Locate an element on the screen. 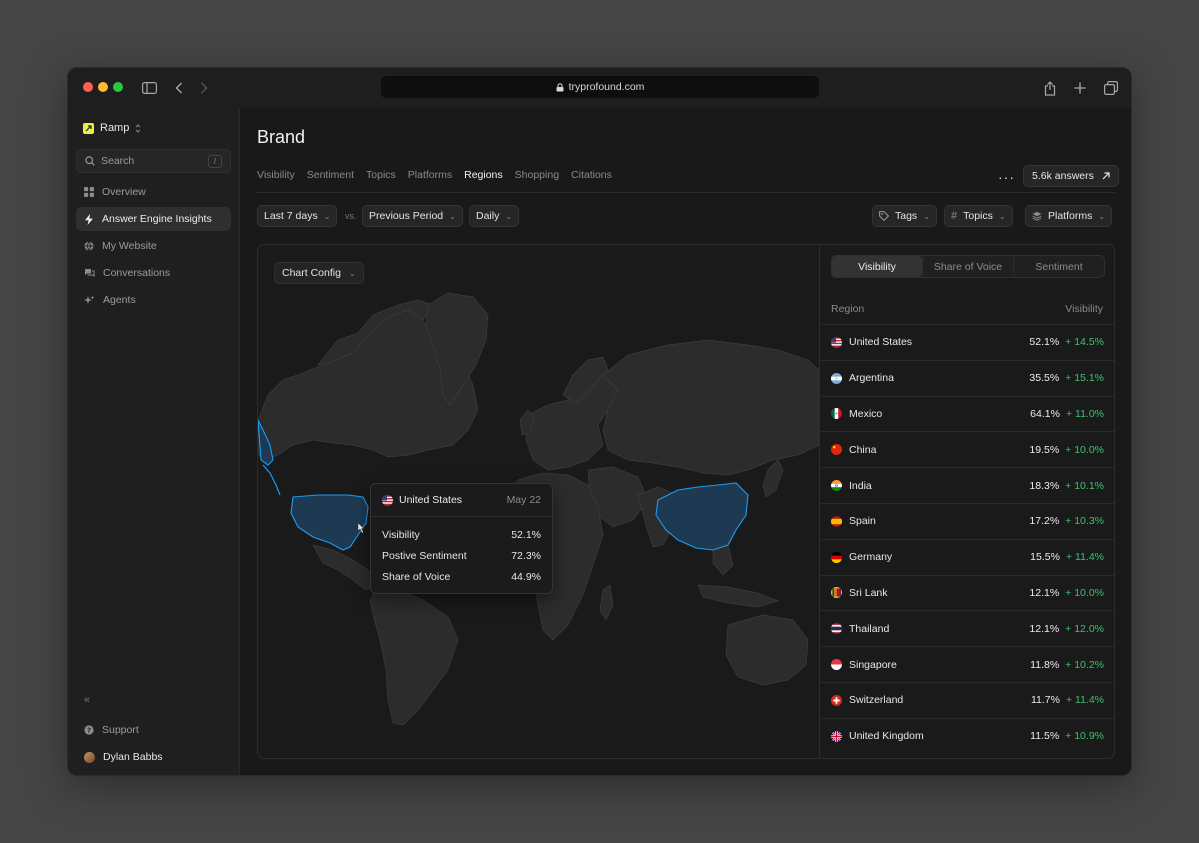  table-row: Argentina 35.5% + 15.1% is located at coordinates (967, 377).